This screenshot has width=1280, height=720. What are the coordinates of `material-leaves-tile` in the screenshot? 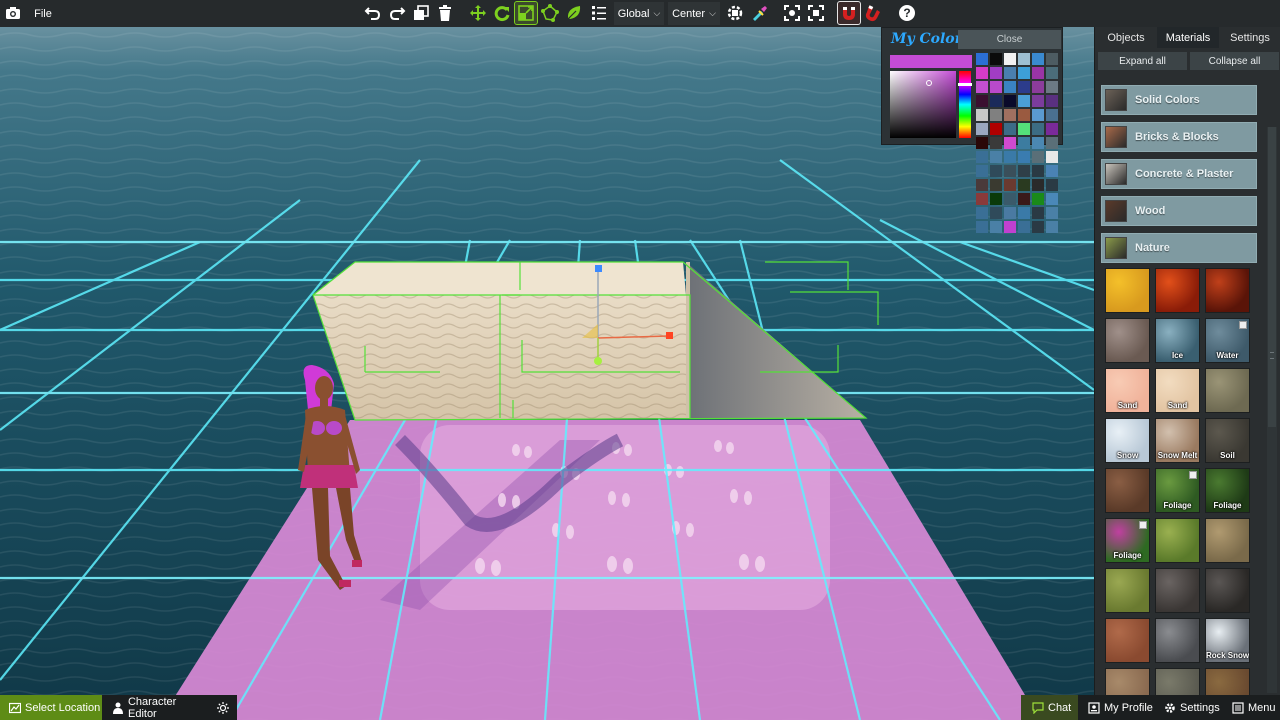 It's located at (1227, 540).